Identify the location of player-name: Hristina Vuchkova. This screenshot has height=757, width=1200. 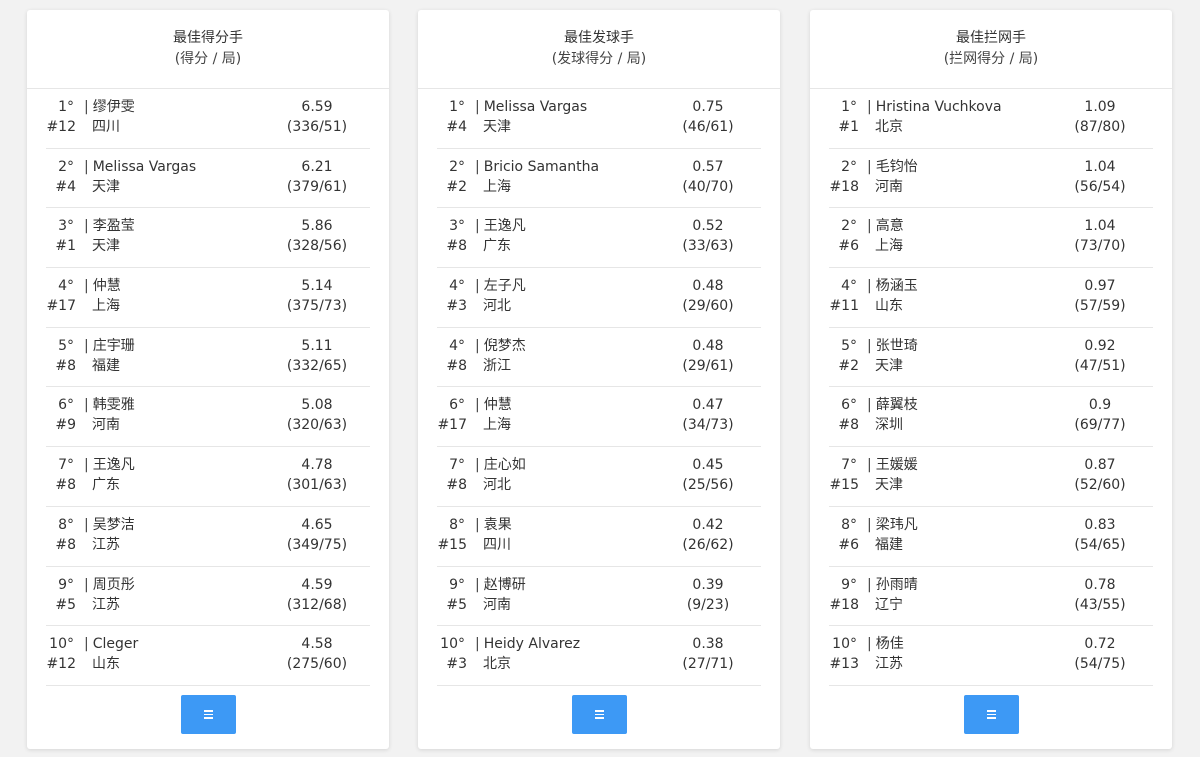
(934, 107).